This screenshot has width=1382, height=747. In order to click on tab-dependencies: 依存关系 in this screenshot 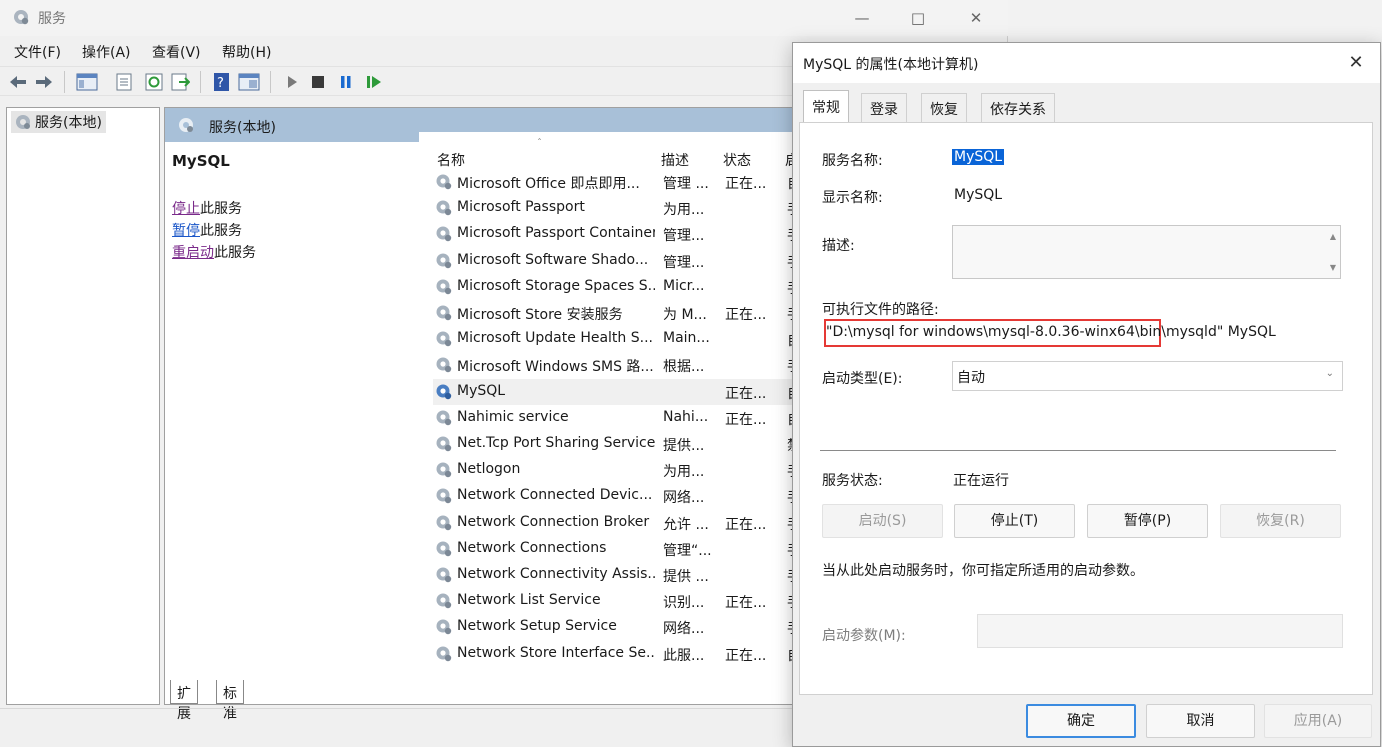, I will do `click(1018, 107)`.